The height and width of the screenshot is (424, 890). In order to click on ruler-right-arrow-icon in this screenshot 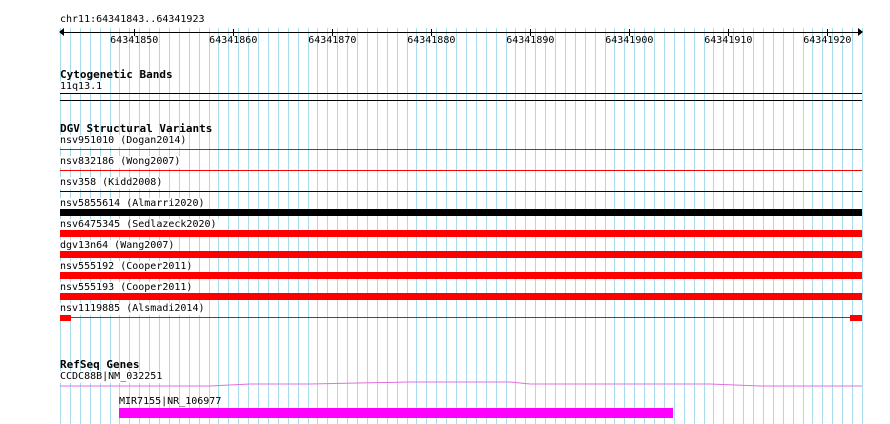, I will do `click(860, 32)`.